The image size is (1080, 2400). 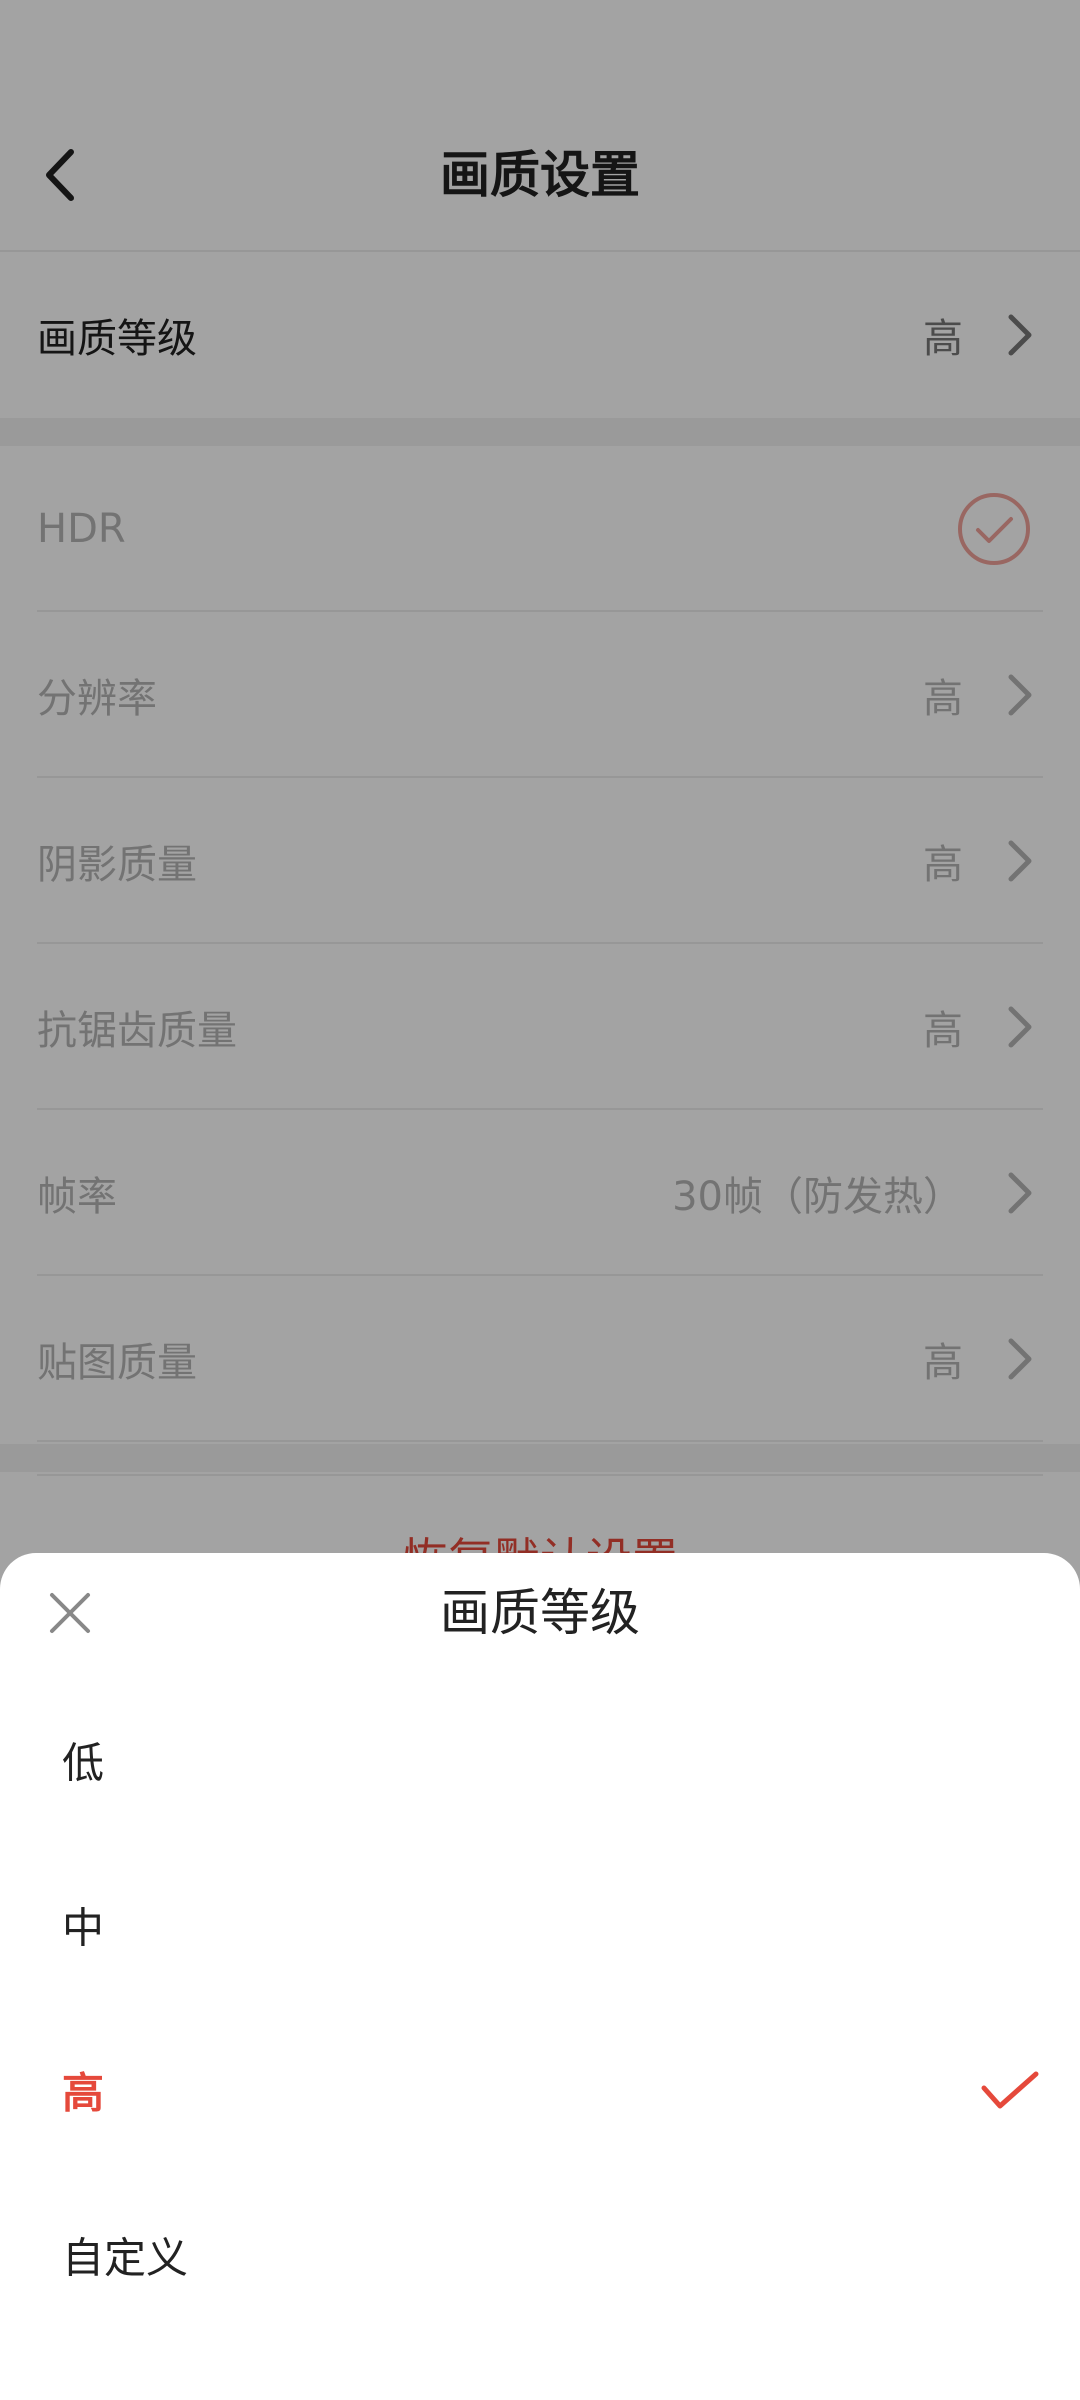 I want to click on option-label: 中, so click(x=83, y=1928).